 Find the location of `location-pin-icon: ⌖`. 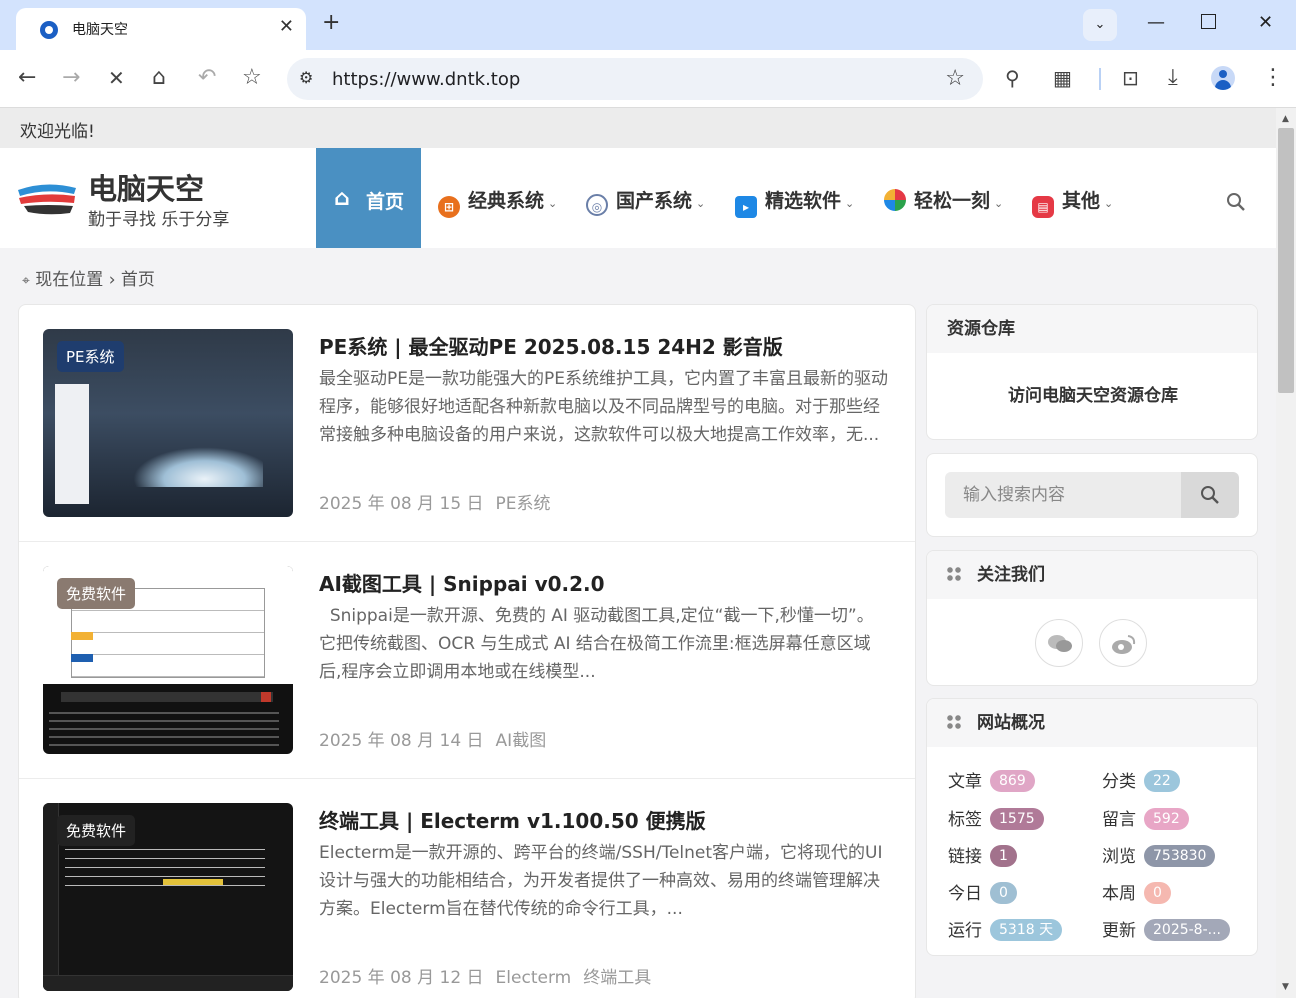

location-pin-icon: ⌖ is located at coordinates (26, 281).